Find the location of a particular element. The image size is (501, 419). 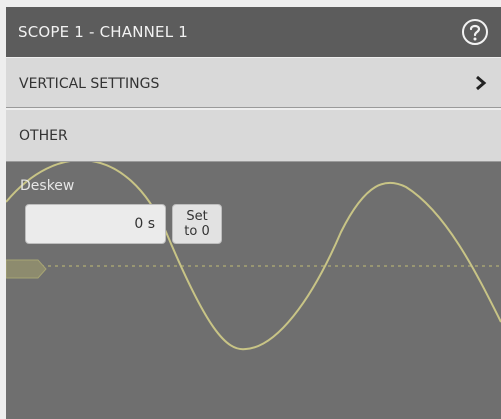

panel-header: SCOPE 1 - CHANNEL 1 is located at coordinates (253, 32).